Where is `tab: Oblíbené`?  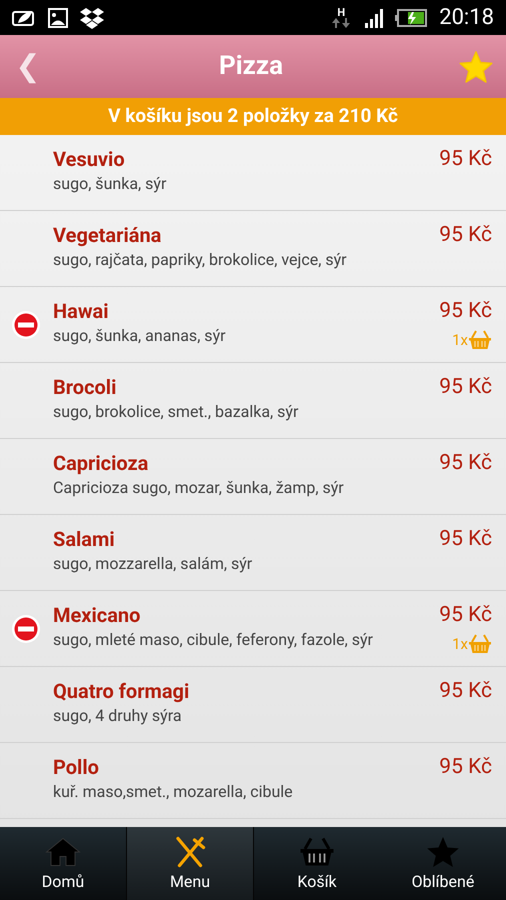 tab: Oblíbené is located at coordinates (443, 863).